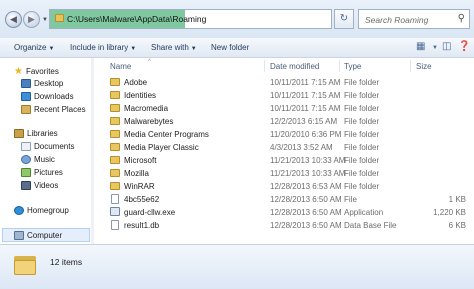 The width and height of the screenshot is (474, 289). Describe the element at coordinates (66, 262) in the screenshot. I see `item-count: 12 items` at that location.